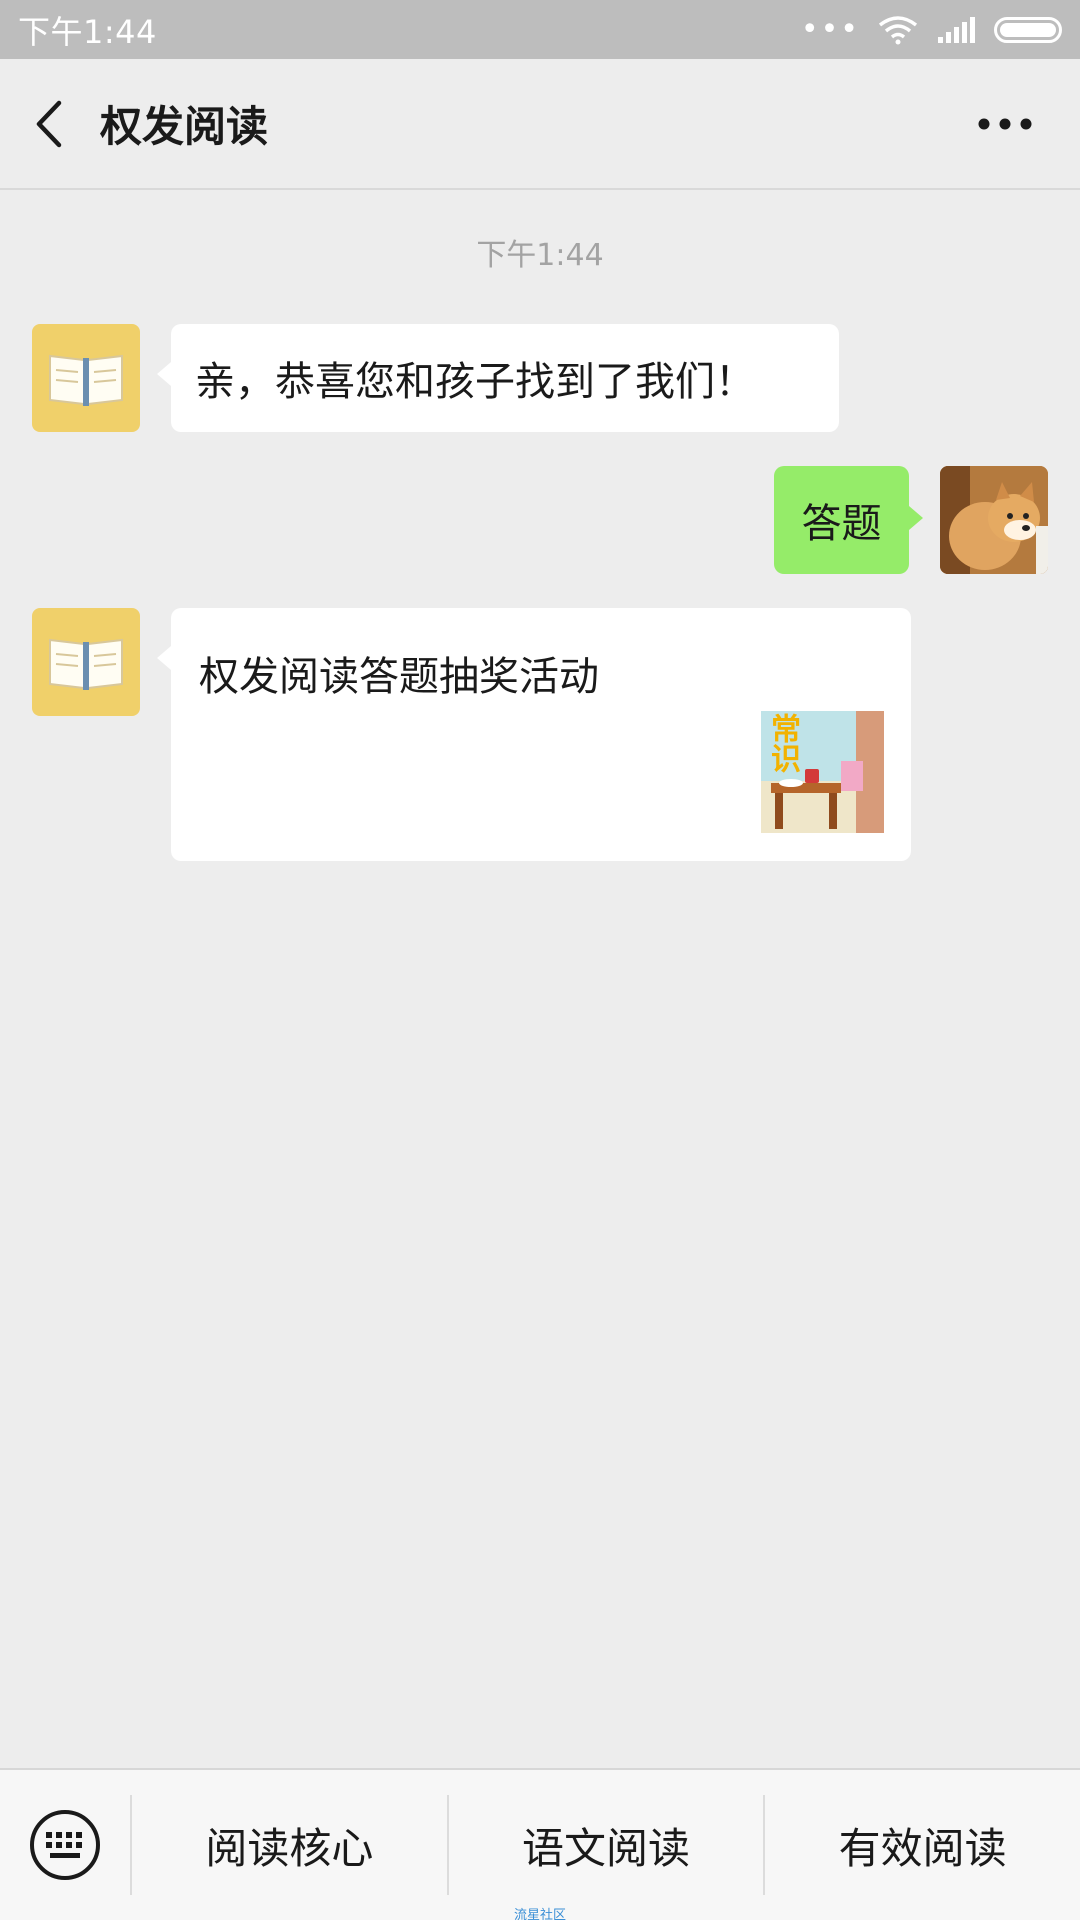 This screenshot has width=1080, height=1920. What do you see at coordinates (1028, 29) in the screenshot?
I see `battery-icon` at bounding box center [1028, 29].